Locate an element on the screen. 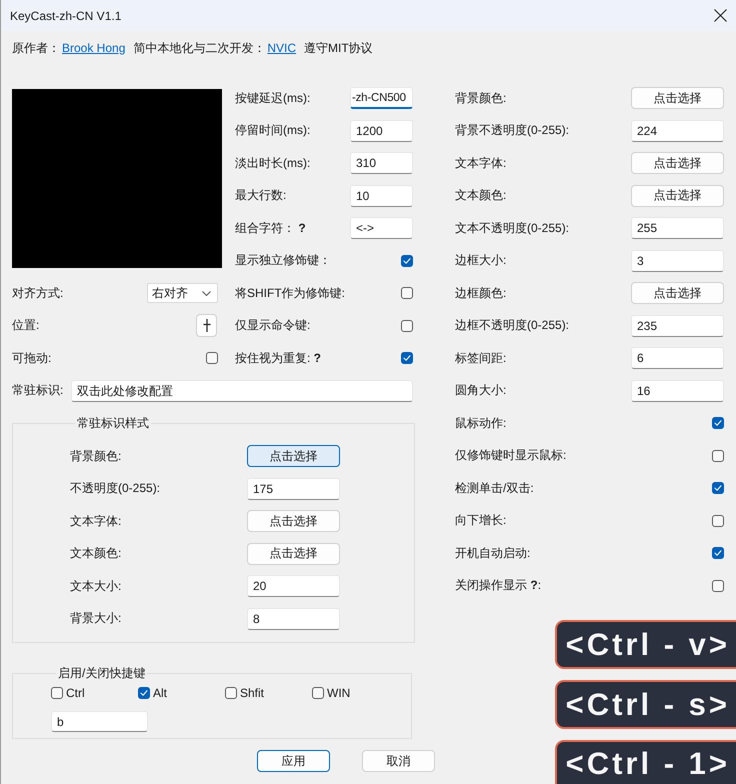  setting-label: 圆角大小: is located at coordinates (480, 390).